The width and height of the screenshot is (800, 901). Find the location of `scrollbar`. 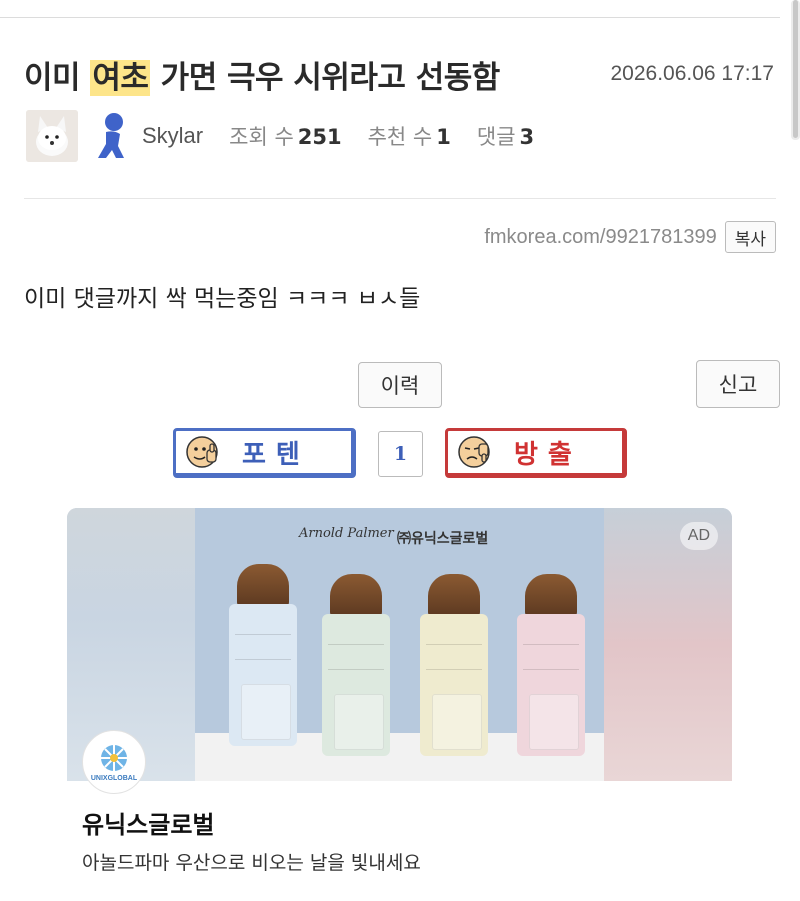

scrollbar is located at coordinates (795, 70).